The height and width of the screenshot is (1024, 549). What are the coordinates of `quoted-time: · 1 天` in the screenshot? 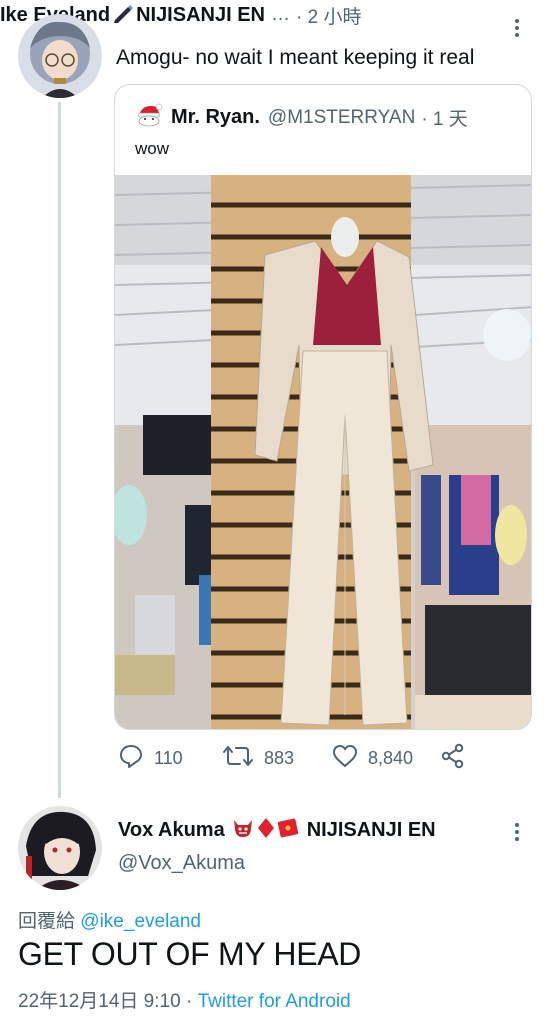 It's located at (444, 117).